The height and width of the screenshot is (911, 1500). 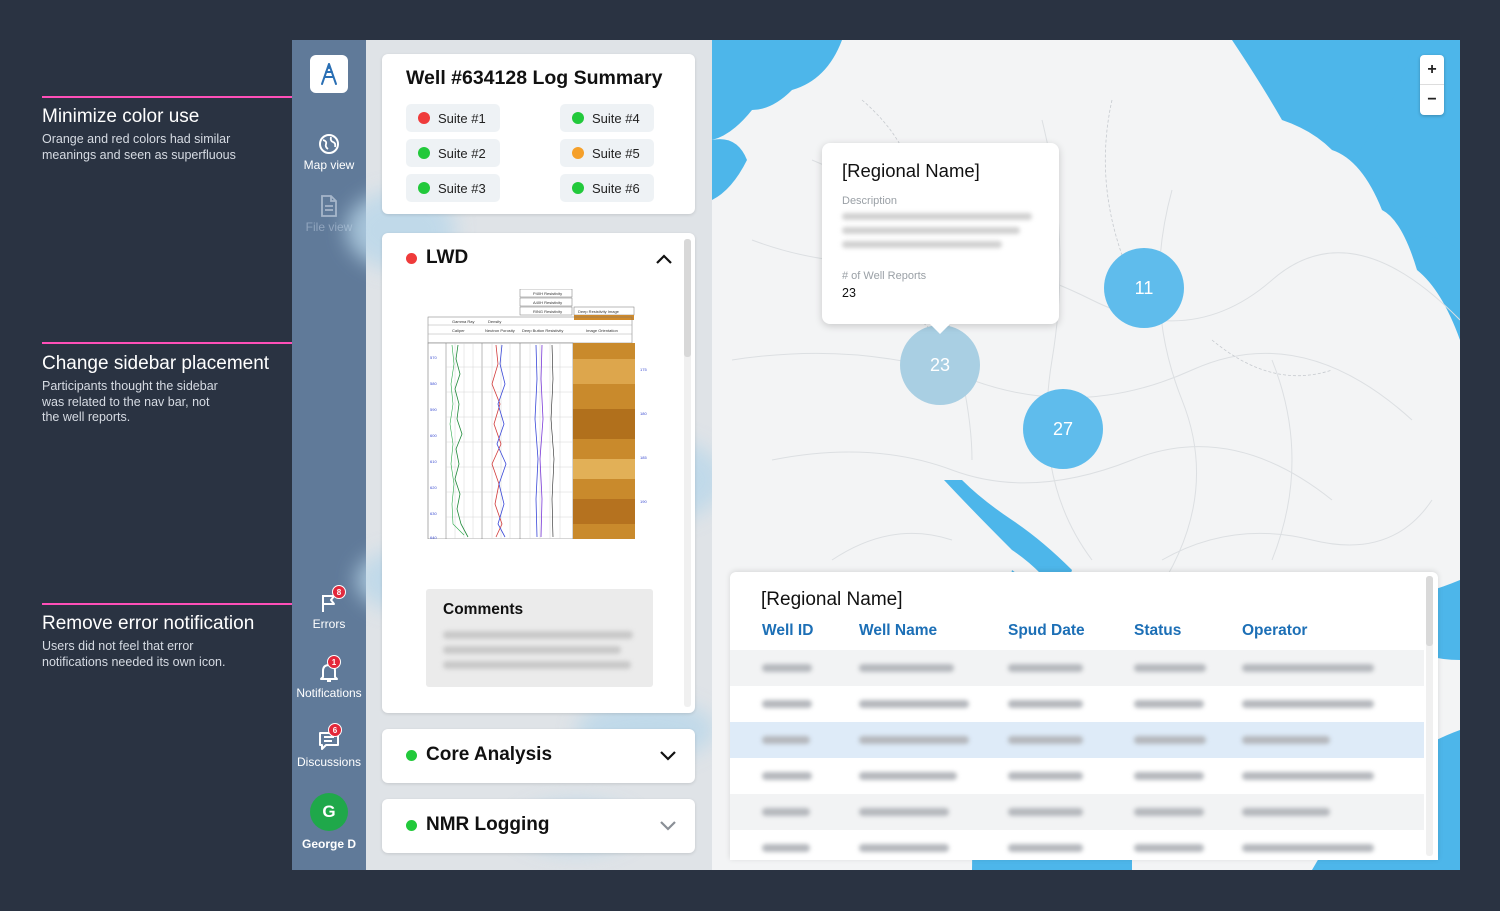 I want to click on comments-title: Comments, so click(x=483, y=609).